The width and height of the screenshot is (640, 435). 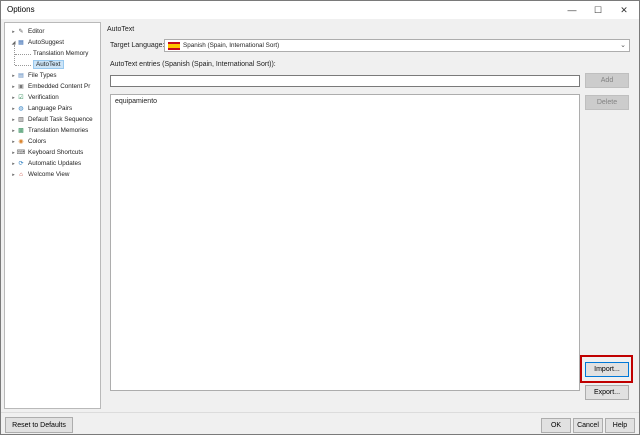 I want to click on tree-item: ▸ ▩ Translation Memories, so click(x=49, y=130).